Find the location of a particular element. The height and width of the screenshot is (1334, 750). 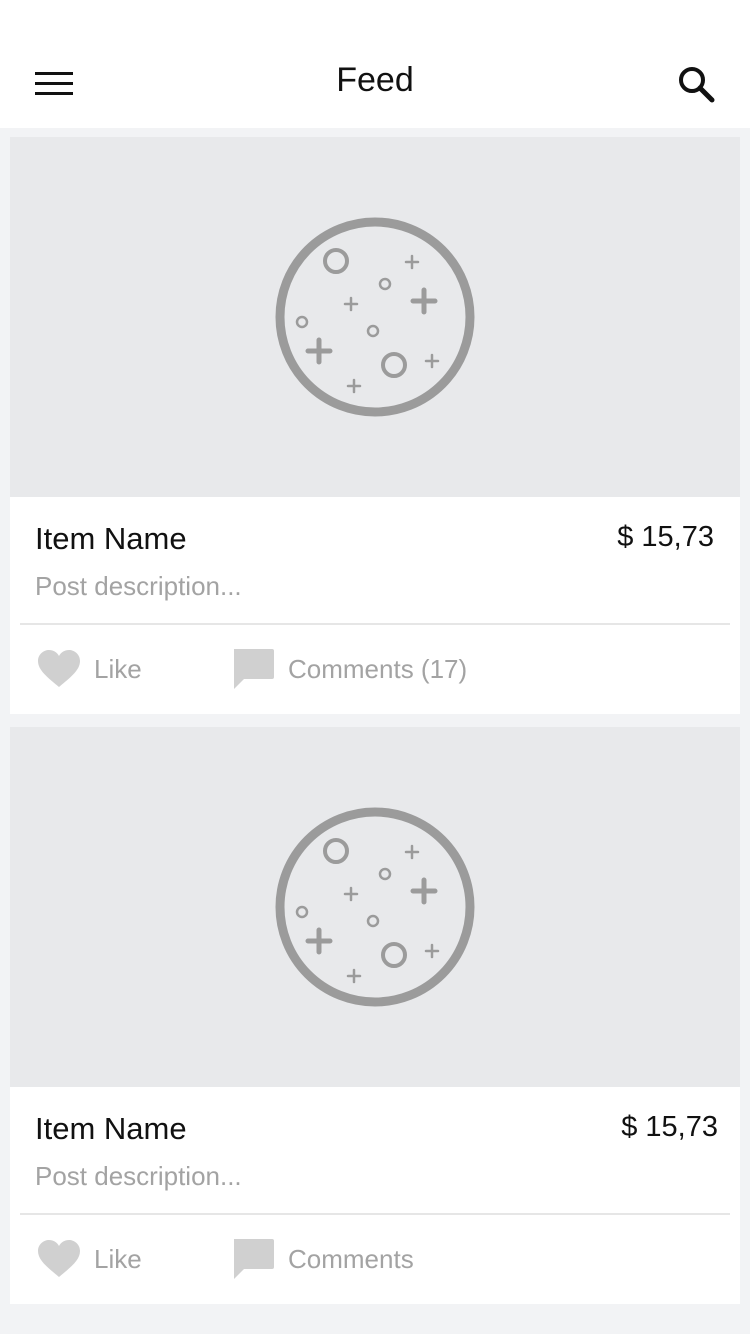

comments-button: Comments is located at coordinates (323, 1259).